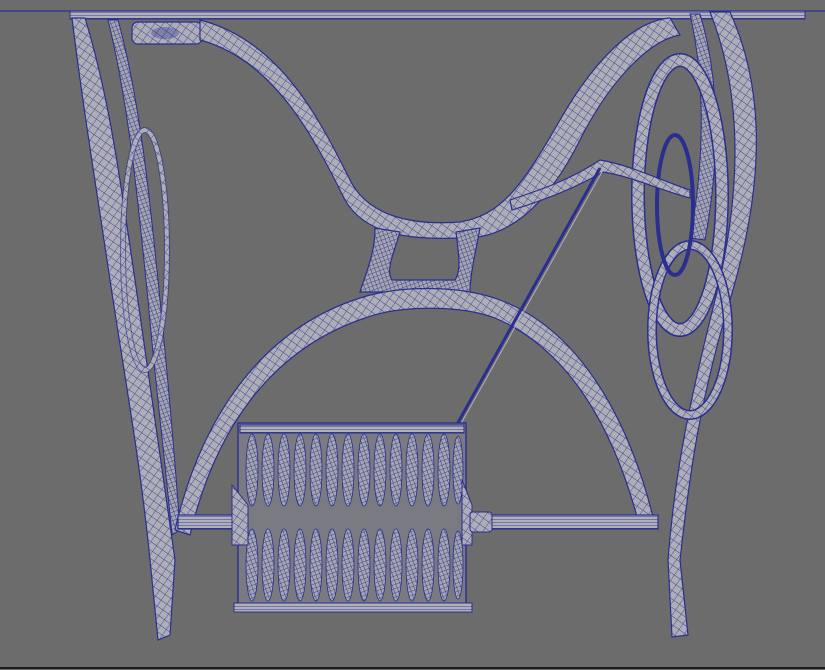 The image size is (825, 670). I want to click on treadle-pedal, so click(362, 517).